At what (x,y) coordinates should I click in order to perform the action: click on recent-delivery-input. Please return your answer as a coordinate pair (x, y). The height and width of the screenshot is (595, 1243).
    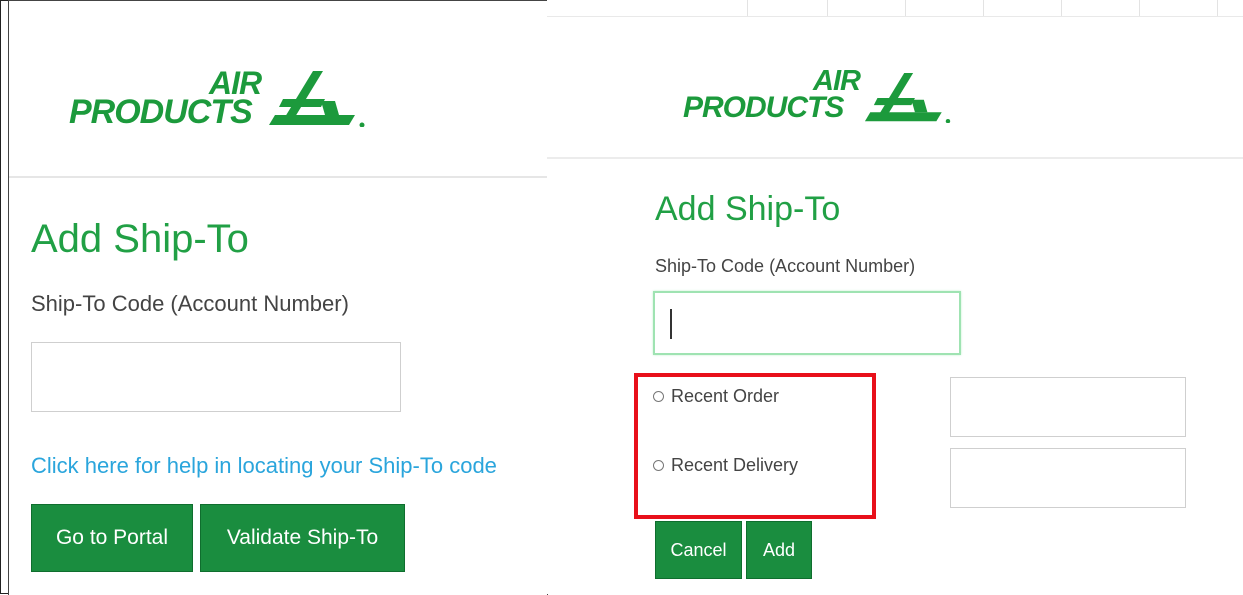
    Looking at the image, I should click on (1068, 478).